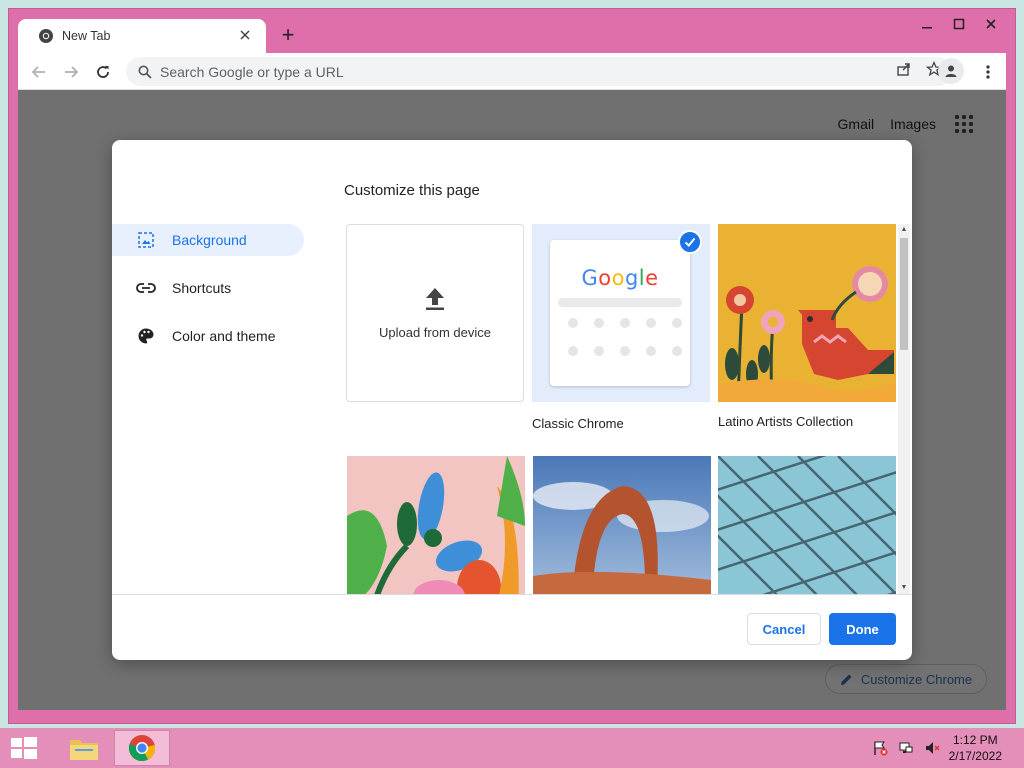 The height and width of the screenshot is (768, 1024). Describe the element at coordinates (904, 409) in the screenshot. I see `dialog-scrollbar: ▲ ▼` at that location.